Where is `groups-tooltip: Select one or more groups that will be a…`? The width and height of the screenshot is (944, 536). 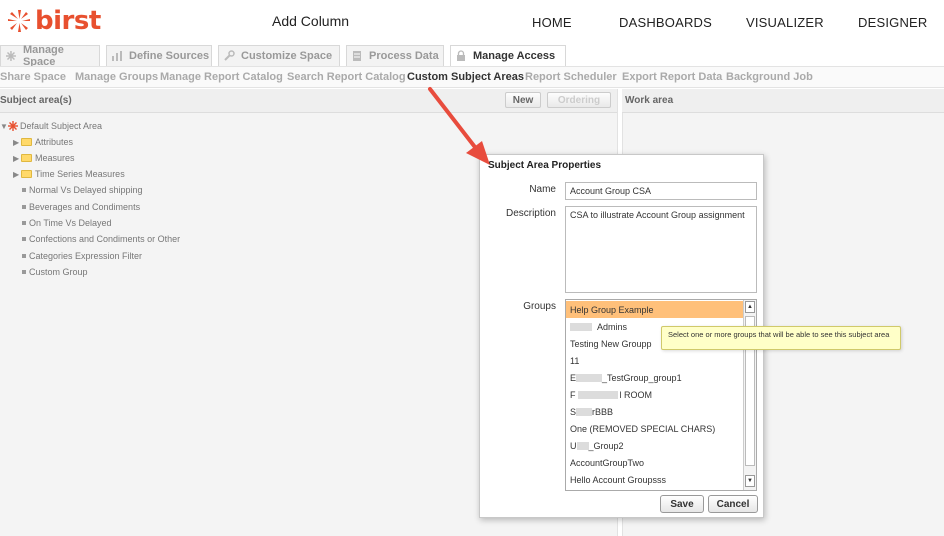 groups-tooltip: Select one or more groups that will be a… is located at coordinates (781, 338).